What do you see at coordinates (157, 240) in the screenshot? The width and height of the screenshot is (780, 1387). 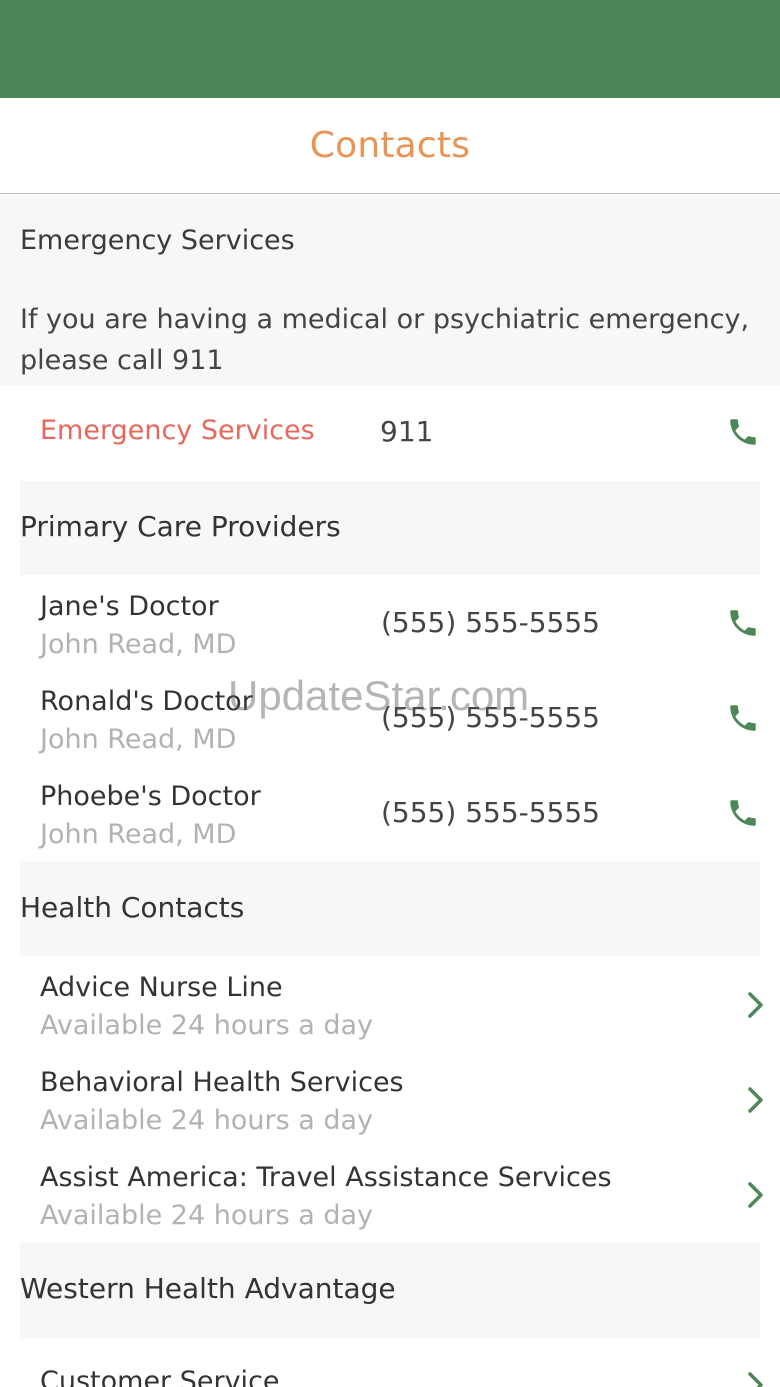 I see `section-title-emergency: Emergency Services` at bounding box center [157, 240].